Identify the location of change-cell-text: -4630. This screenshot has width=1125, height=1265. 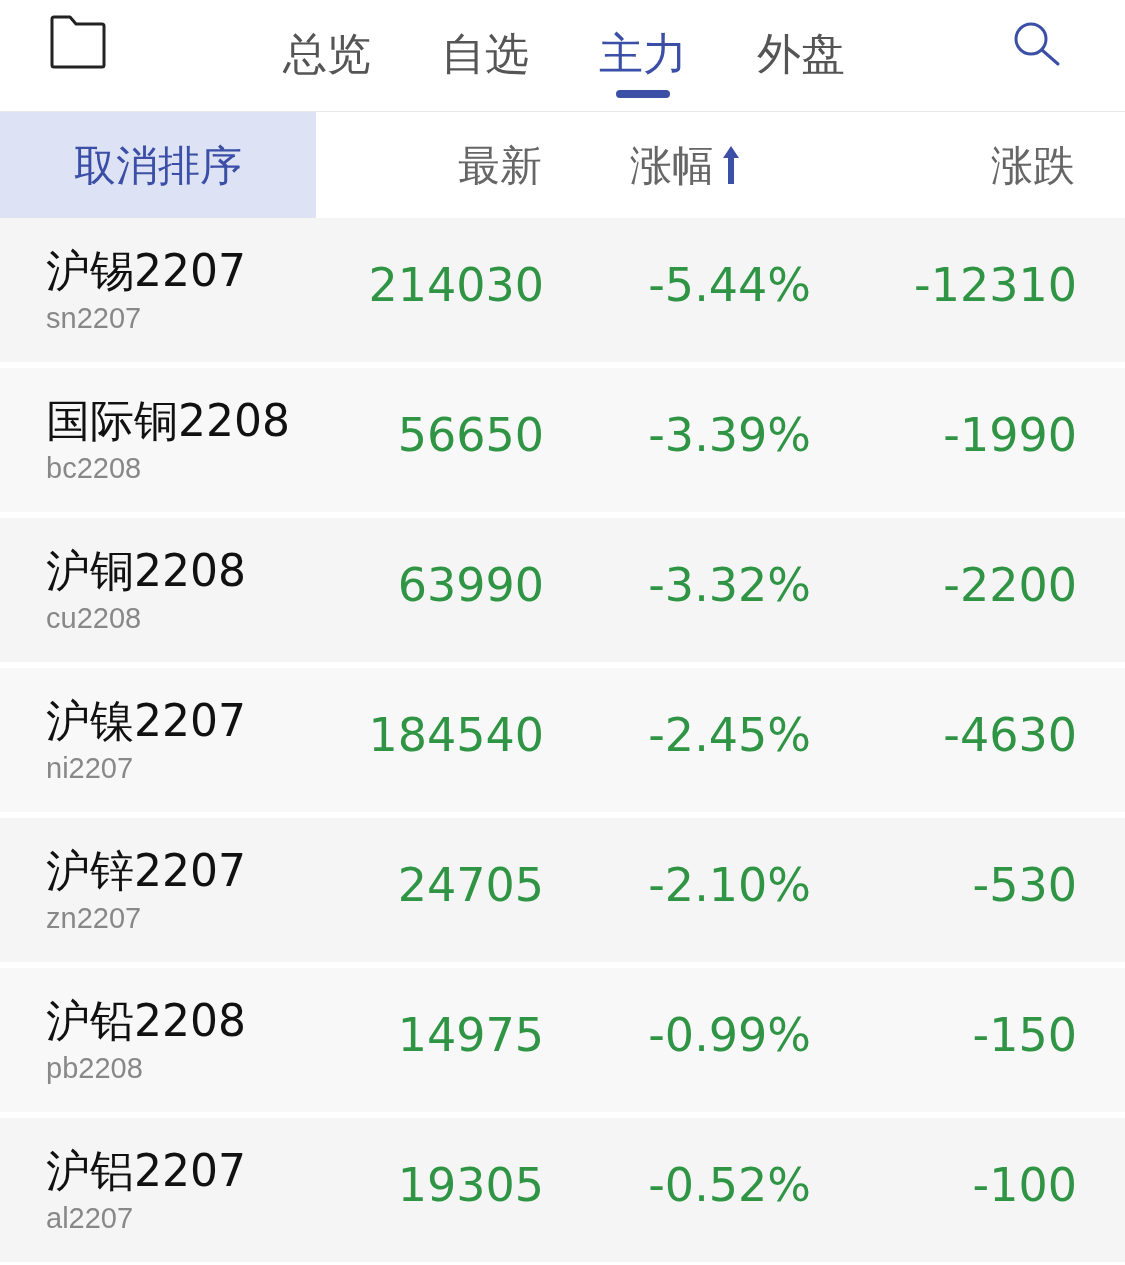
(1010, 735).